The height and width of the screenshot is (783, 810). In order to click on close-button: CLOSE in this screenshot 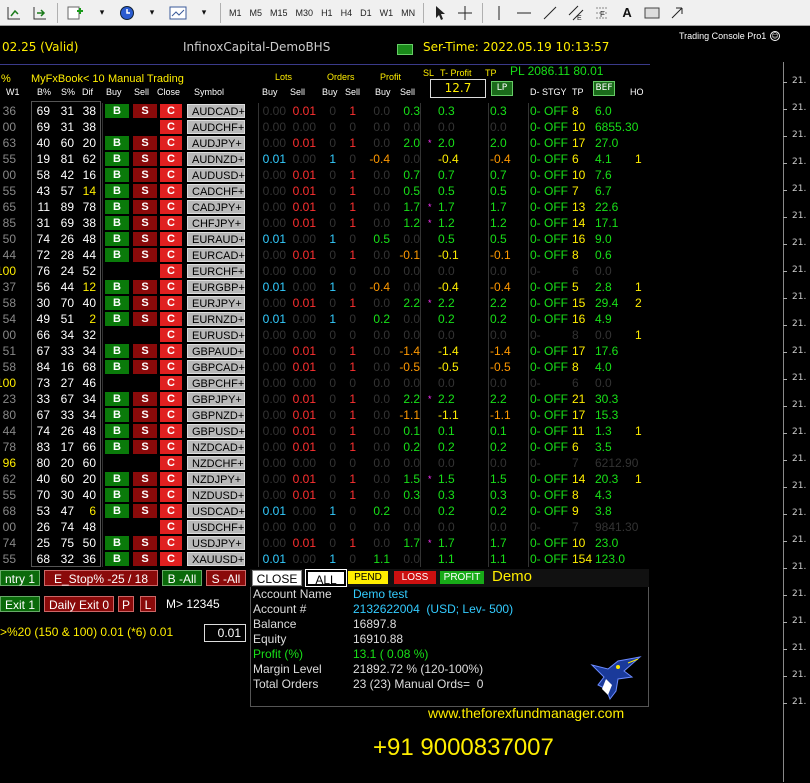, I will do `click(277, 578)`.